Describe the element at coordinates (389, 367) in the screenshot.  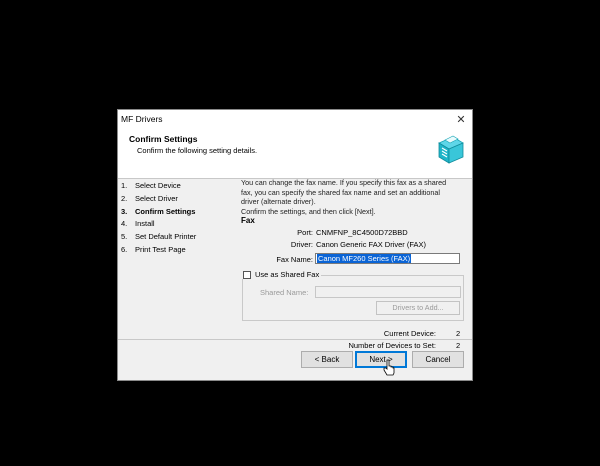
I see `mouse-pointer-icon` at that location.